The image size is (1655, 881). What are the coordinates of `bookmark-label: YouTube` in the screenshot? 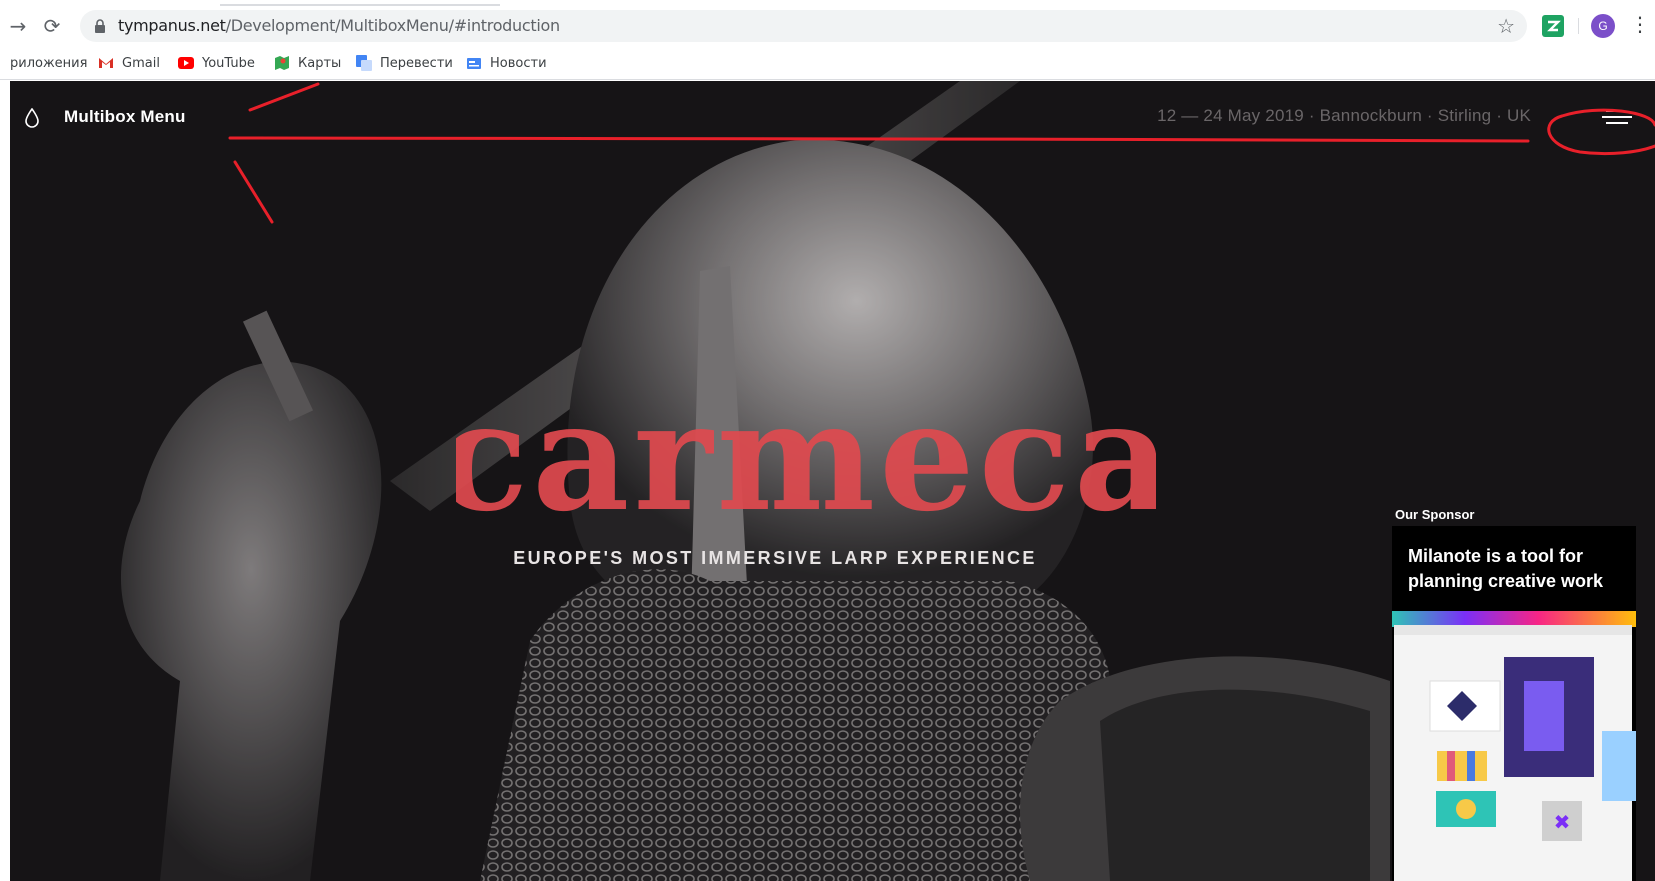 It's located at (228, 63).